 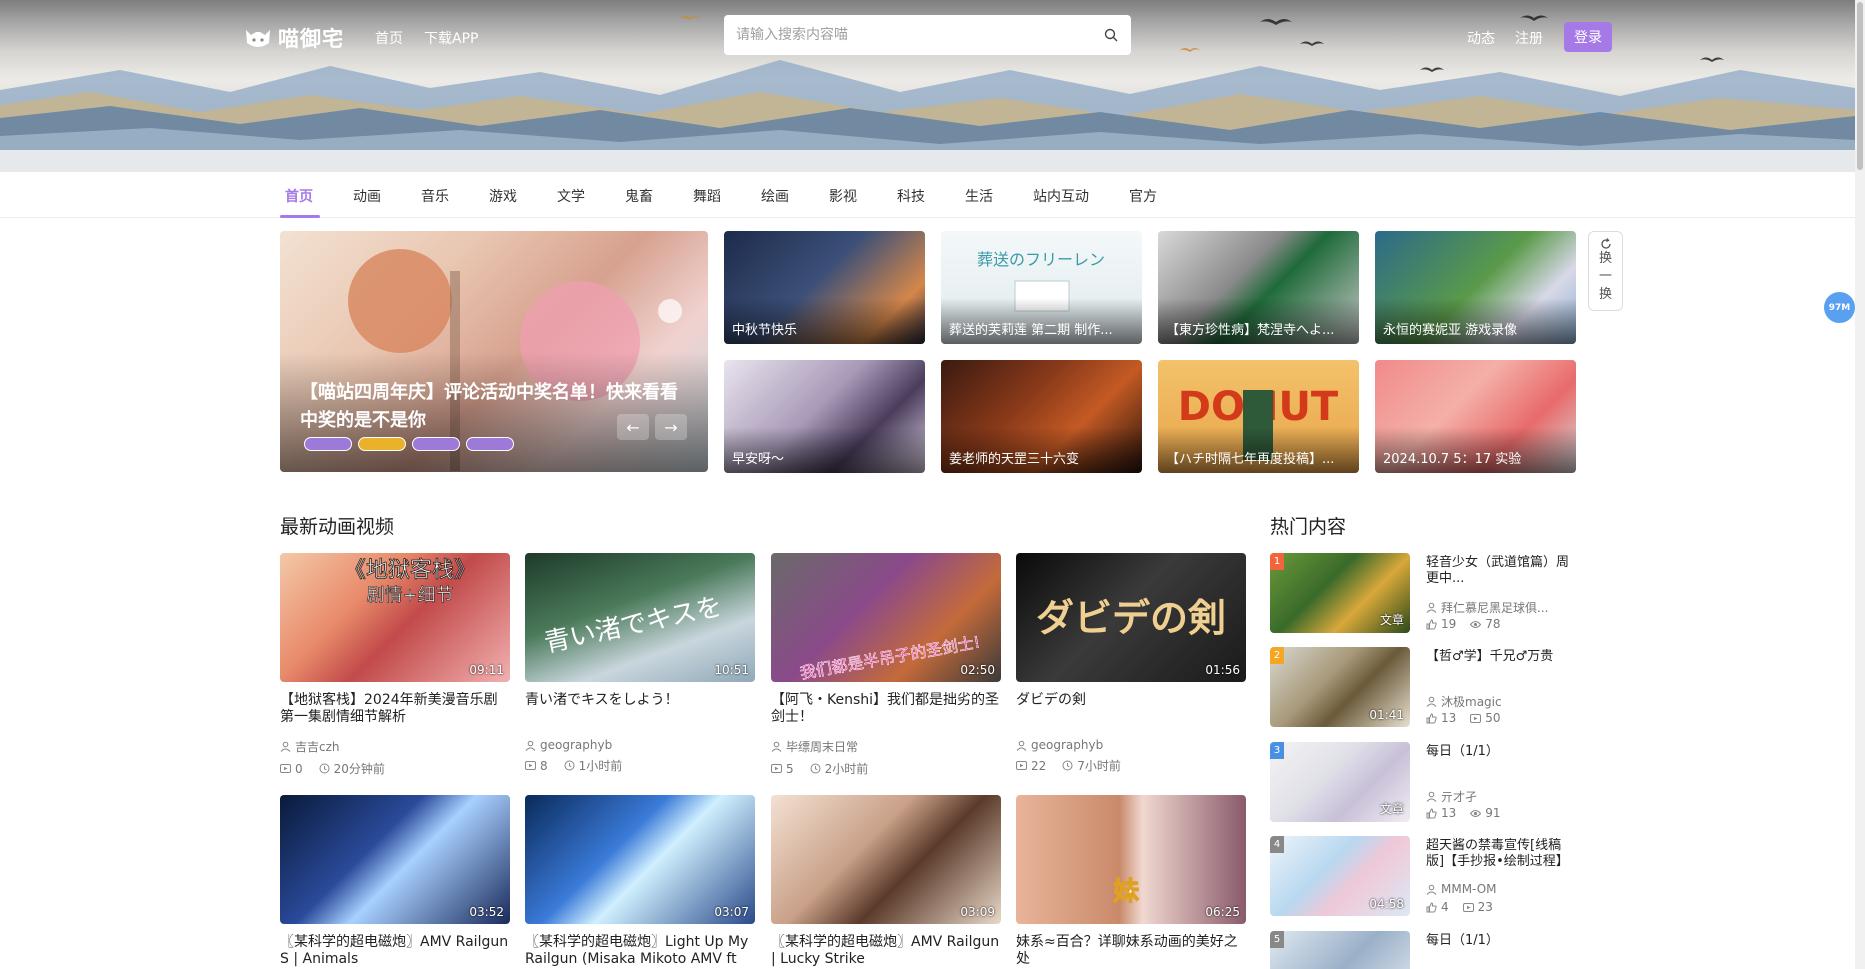 I want to click on video-author: 吉吉czh, so click(x=317, y=746).